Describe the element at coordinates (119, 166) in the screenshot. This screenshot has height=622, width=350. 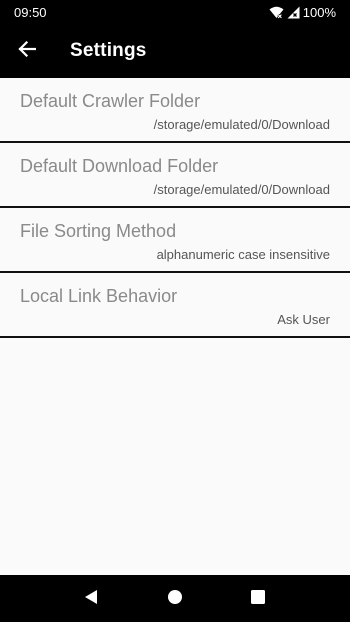
I see `pref-title: Default Download Folder` at that location.